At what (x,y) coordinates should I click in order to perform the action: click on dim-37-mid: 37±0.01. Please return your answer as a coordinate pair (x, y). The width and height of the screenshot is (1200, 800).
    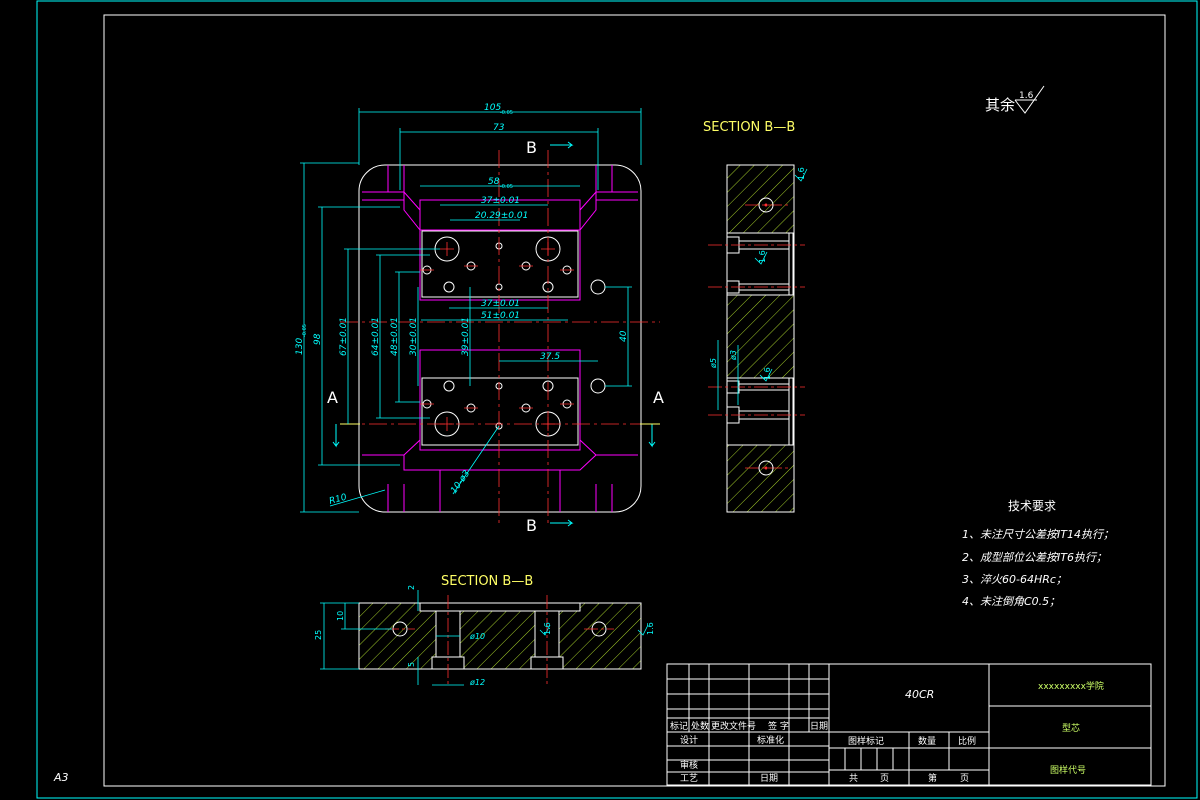
    Looking at the image, I should click on (500, 304).